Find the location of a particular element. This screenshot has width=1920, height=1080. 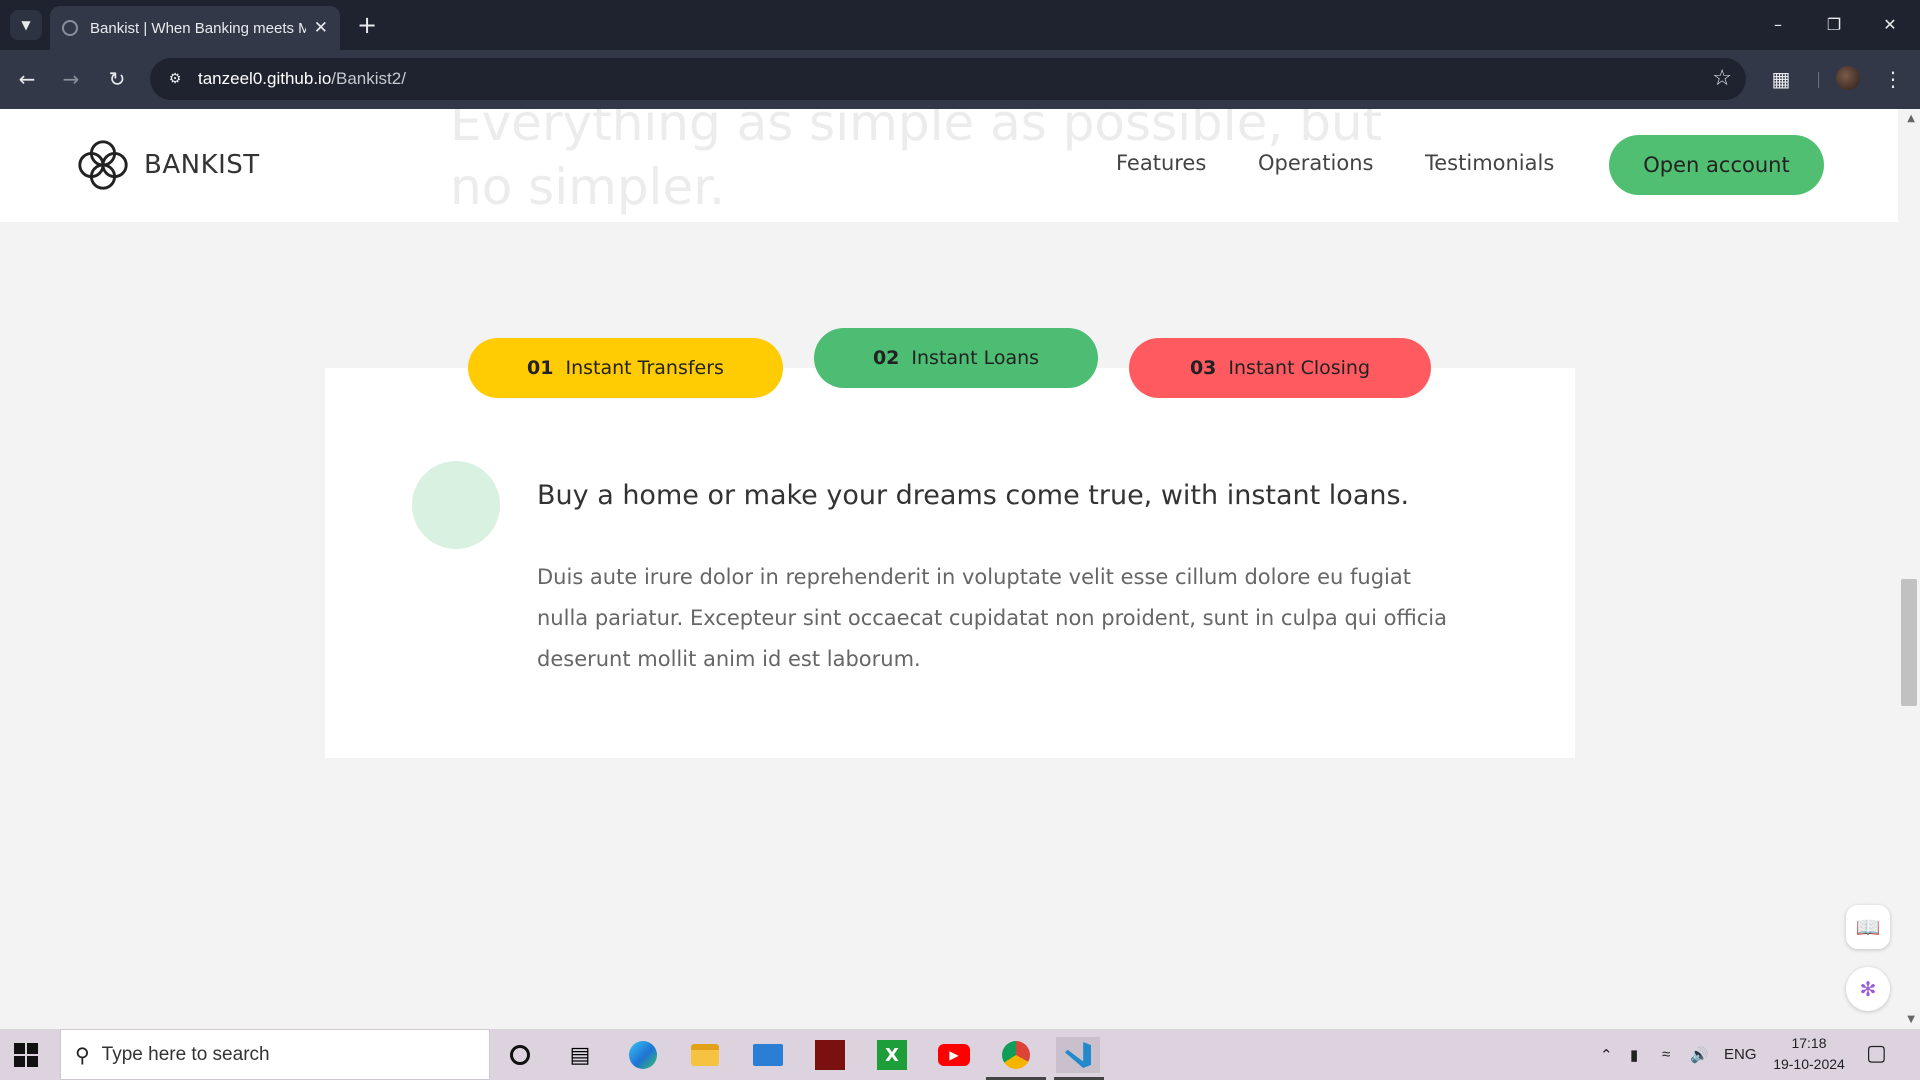

close-tab-icon: ✕ is located at coordinates (321, 28).